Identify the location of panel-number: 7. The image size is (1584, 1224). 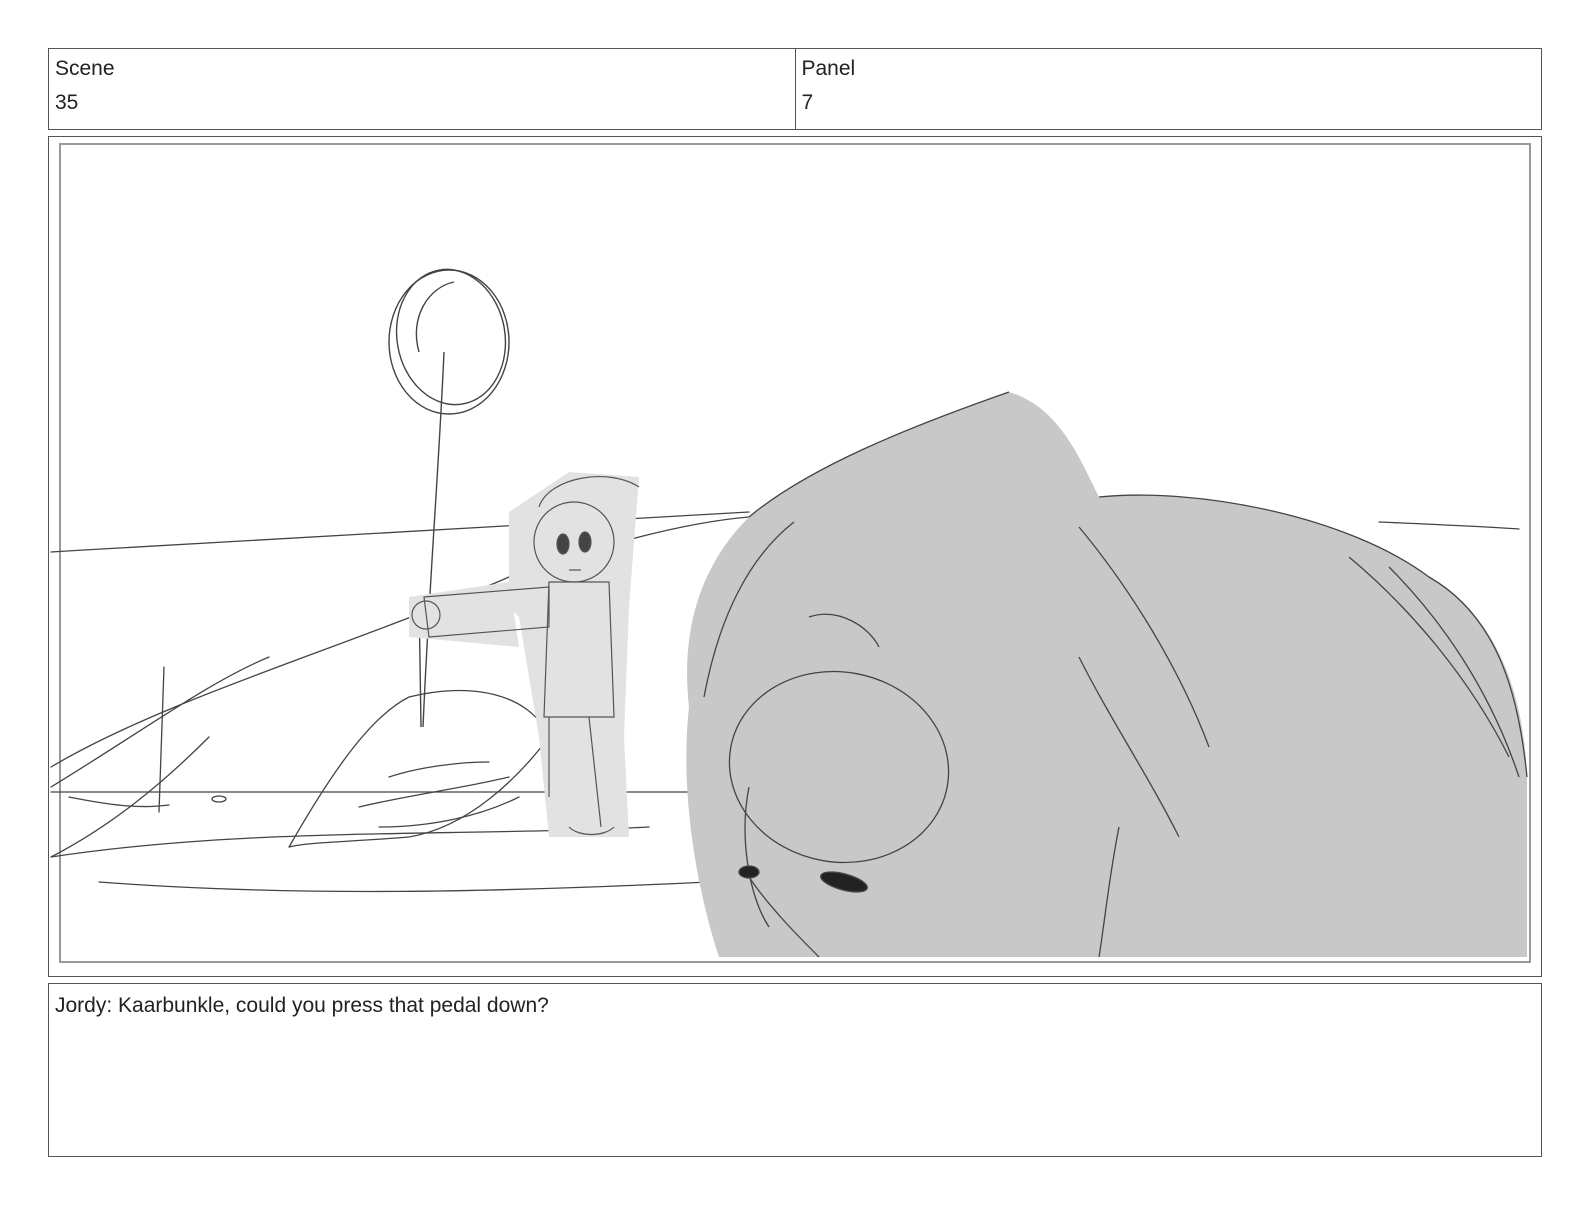
(807, 102).